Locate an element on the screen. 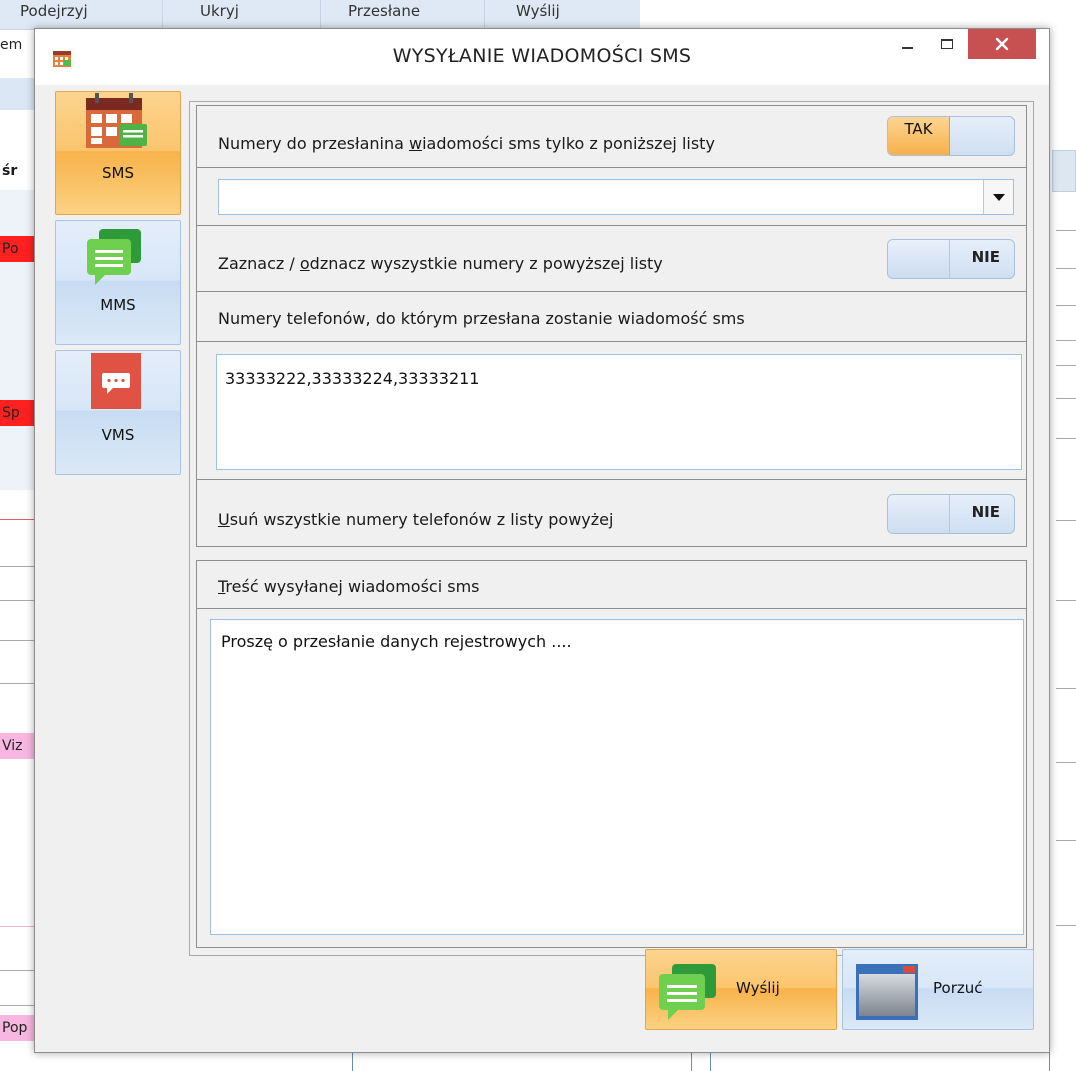  message-label: Treść wysyłanej wiadomości sms is located at coordinates (349, 586).